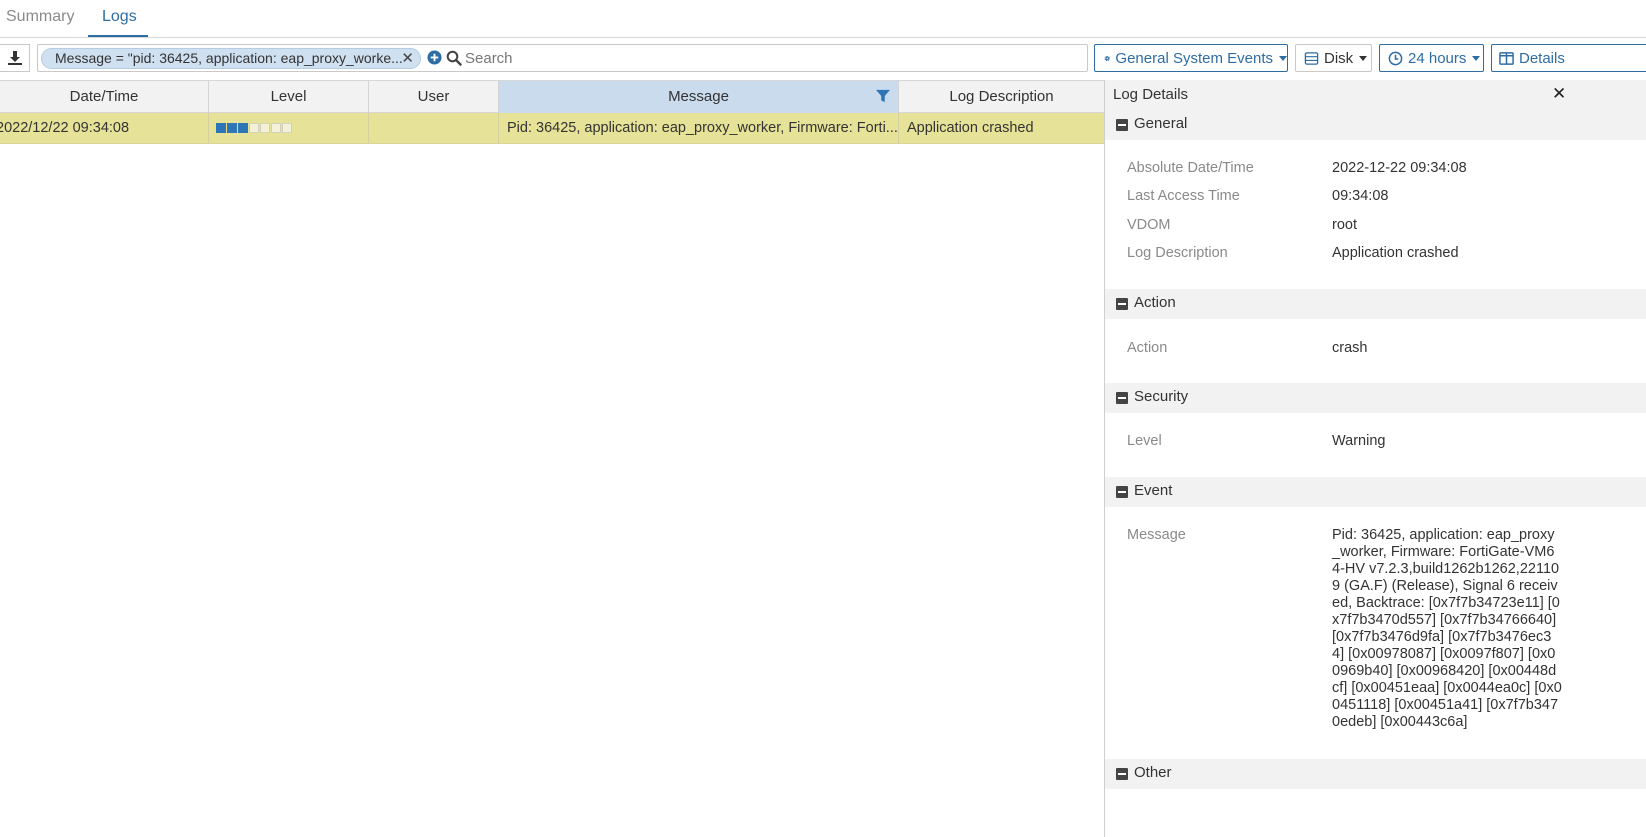 The height and width of the screenshot is (837, 1646). What do you see at coordinates (970, 128) in the screenshot?
I see `cell-log-description: Application crashed` at bounding box center [970, 128].